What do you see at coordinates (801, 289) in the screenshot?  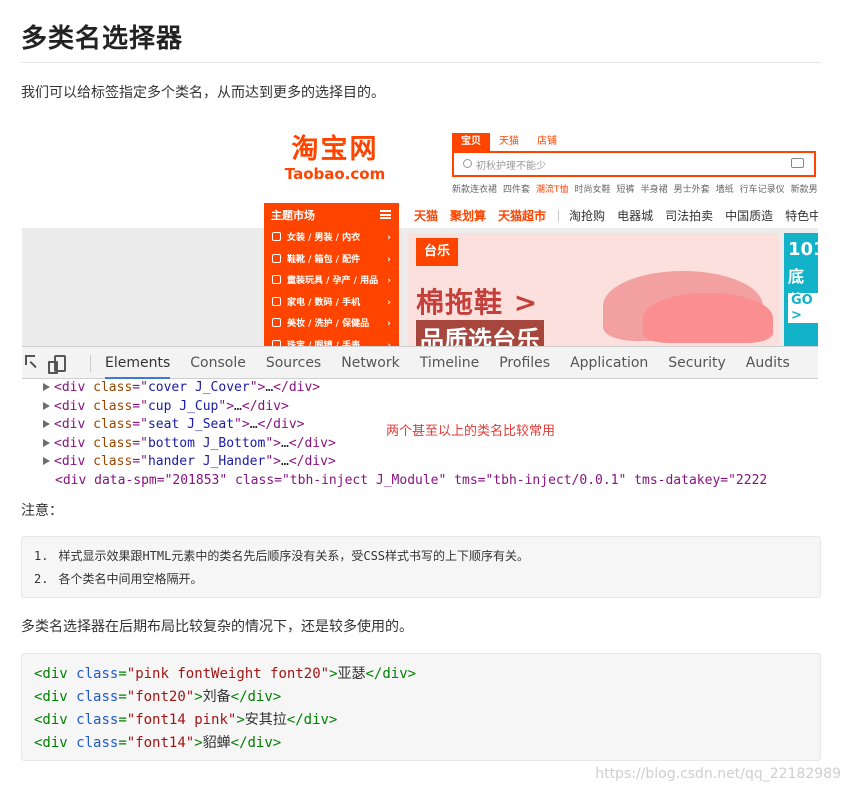 I see `side-ad: 101 底价 GO >` at bounding box center [801, 289].